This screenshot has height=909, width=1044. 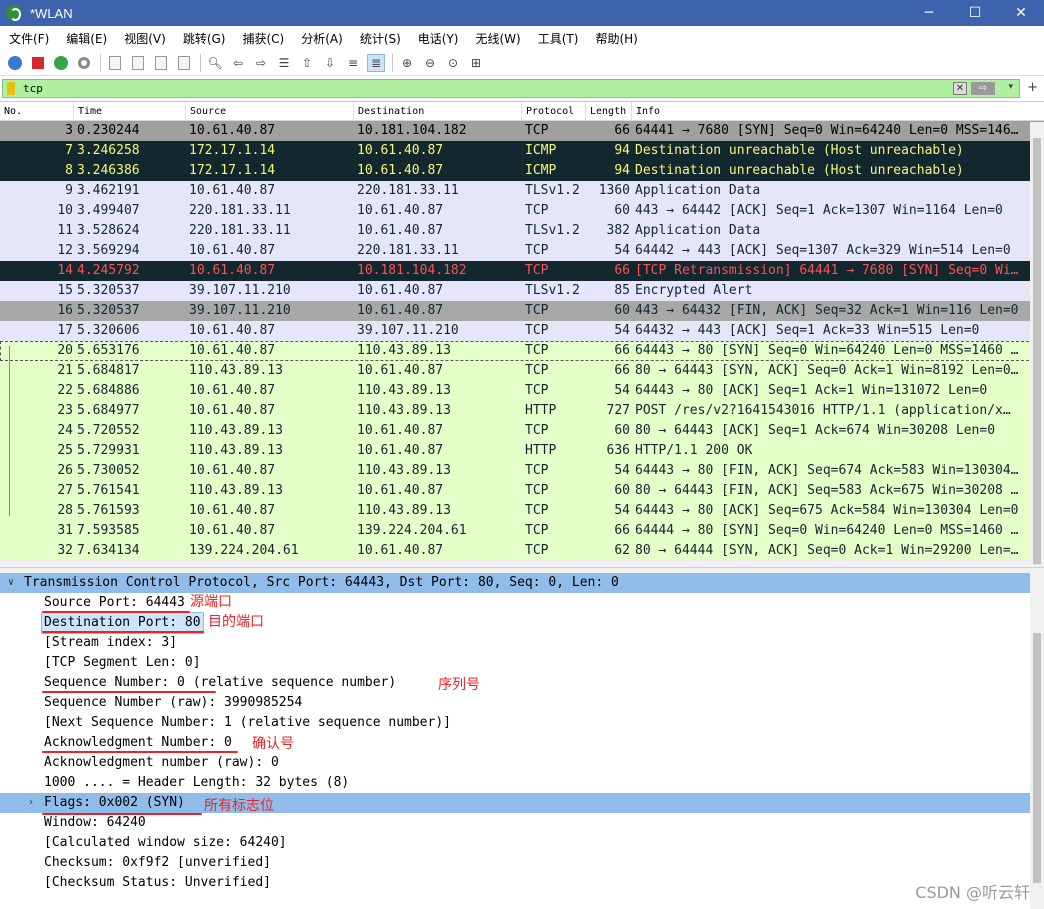 What do you see at coordinates (263, 38) in the screenshot?
I see `menu-capture: 捕获(C)` at bounding box center [263, 38].